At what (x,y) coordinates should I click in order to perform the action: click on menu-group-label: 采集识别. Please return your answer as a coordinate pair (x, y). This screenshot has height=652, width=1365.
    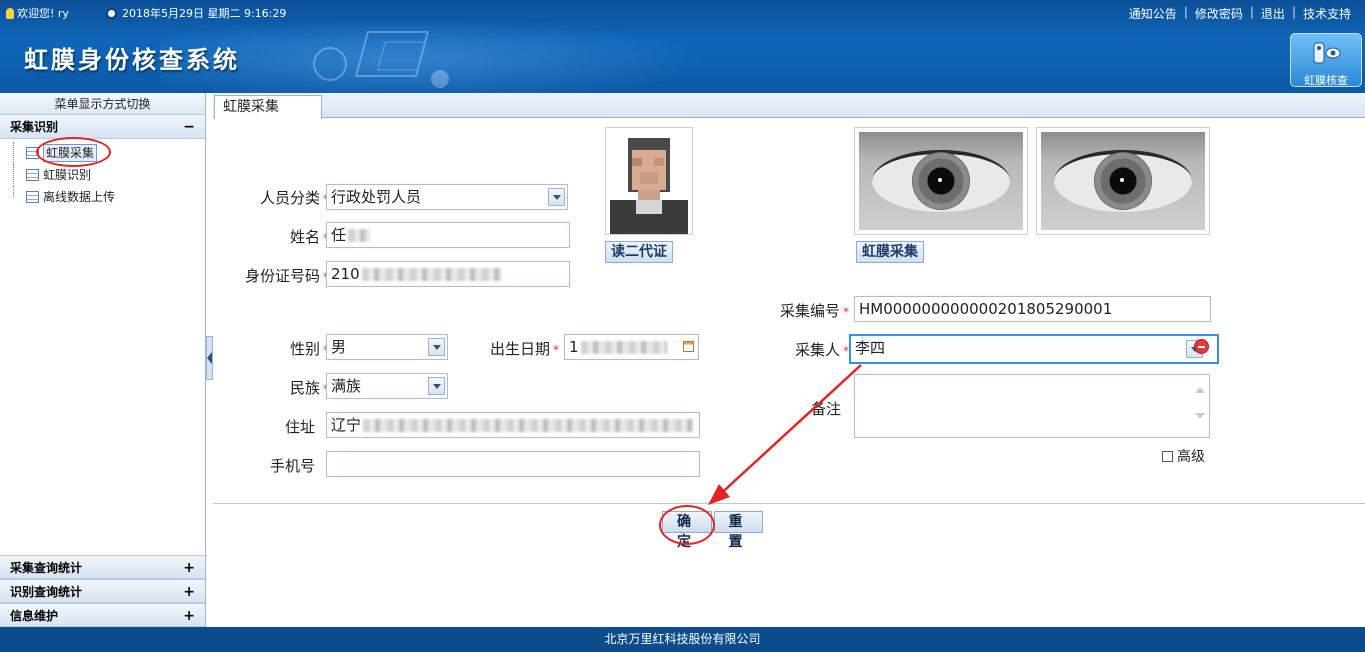
    Looking at the image, I should click on (34, 127).